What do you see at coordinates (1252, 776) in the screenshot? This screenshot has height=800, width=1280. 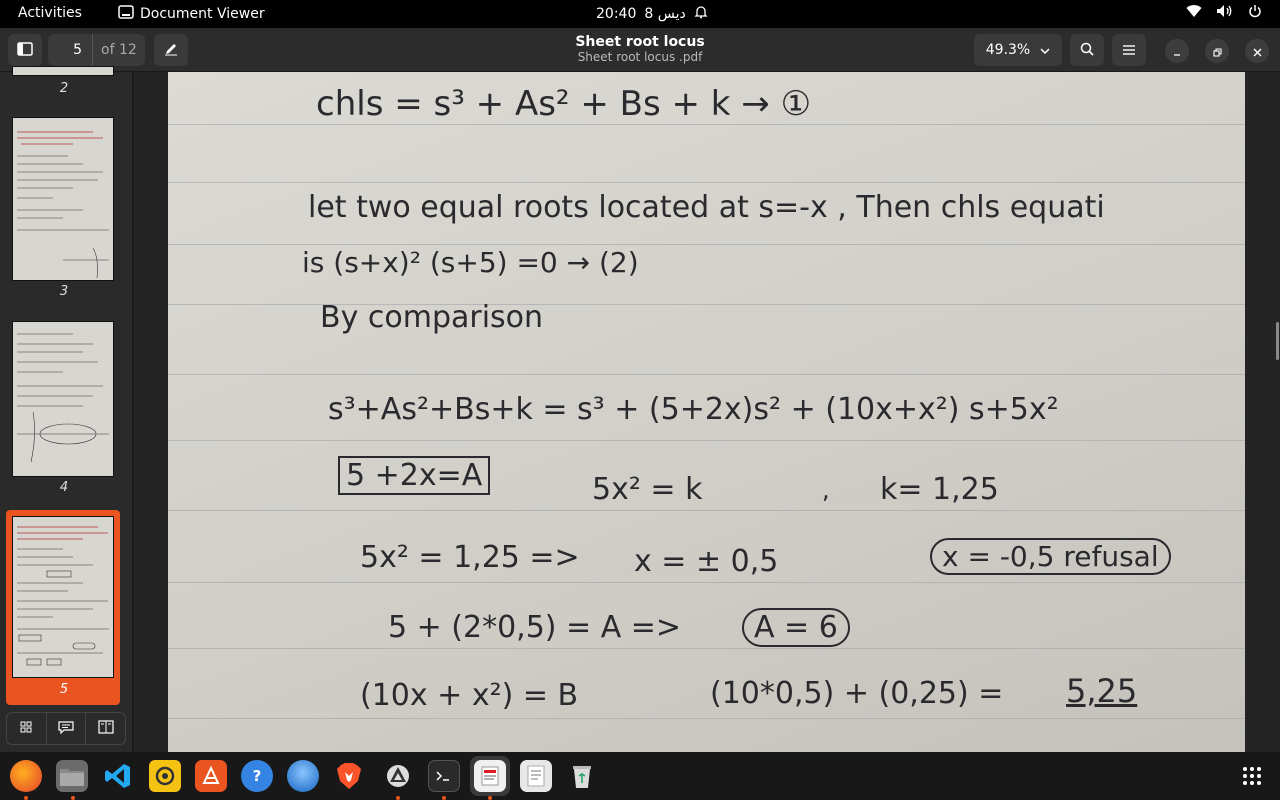 I see `app-grid-icon` at bounding box center [1252, 776].